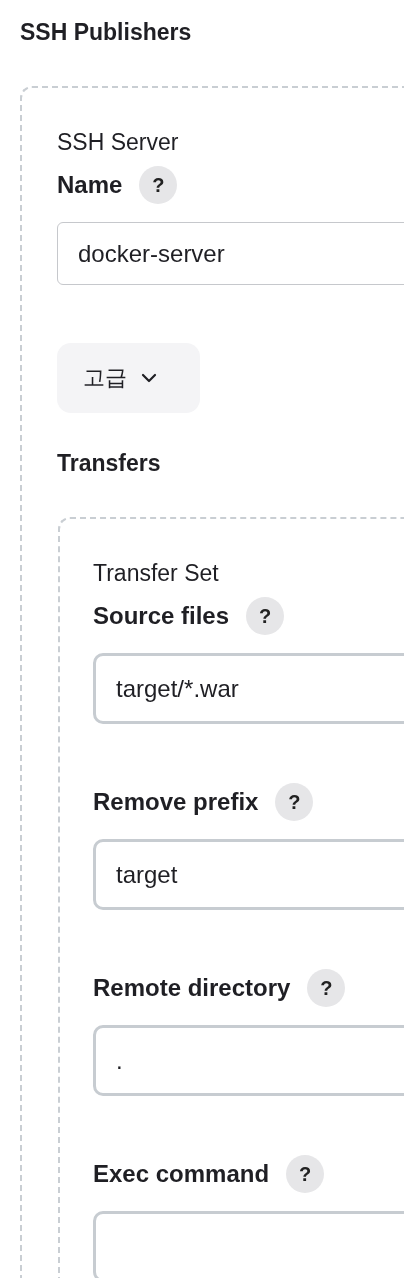  Describe the element at coordinates (90, 185) in the screenshot. I see `field-label: Name` at that location.